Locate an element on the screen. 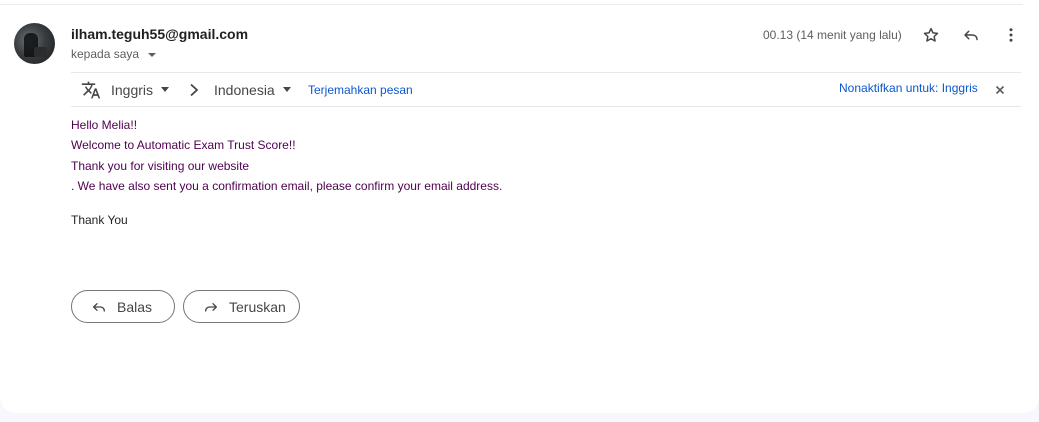  body-line: Thank you for visiting our website is located at coordinates (160, 165).